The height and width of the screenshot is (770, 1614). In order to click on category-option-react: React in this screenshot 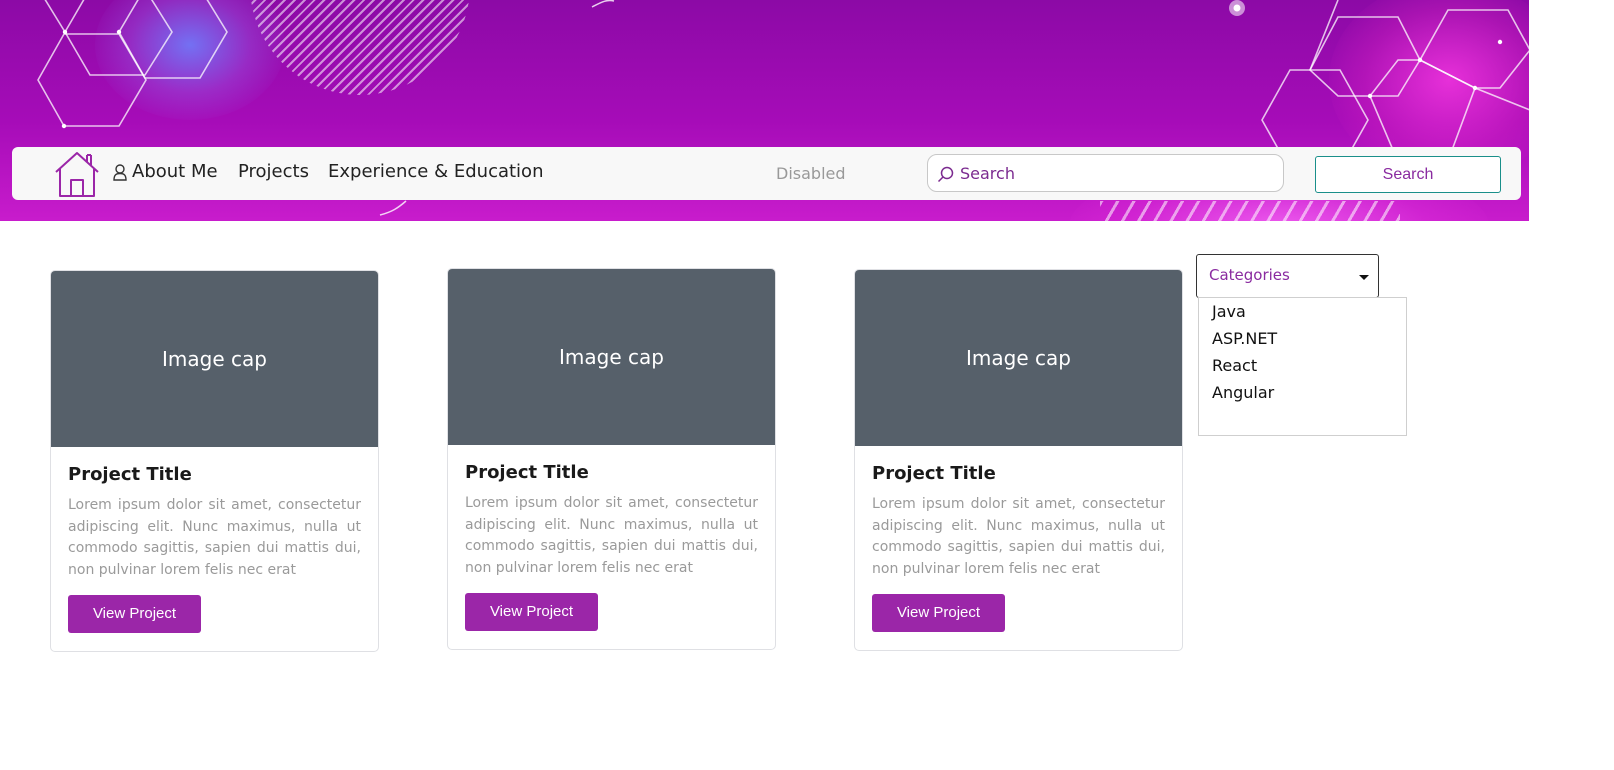, I will do `click(1302, 367)`.